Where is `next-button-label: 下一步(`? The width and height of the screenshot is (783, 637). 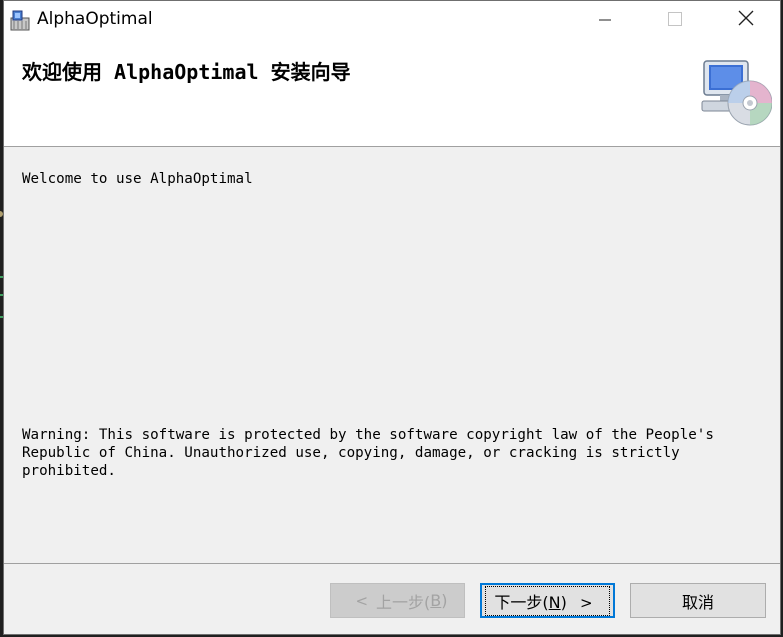
next-button-label: 下一步( is located at coordinates (521, 602).